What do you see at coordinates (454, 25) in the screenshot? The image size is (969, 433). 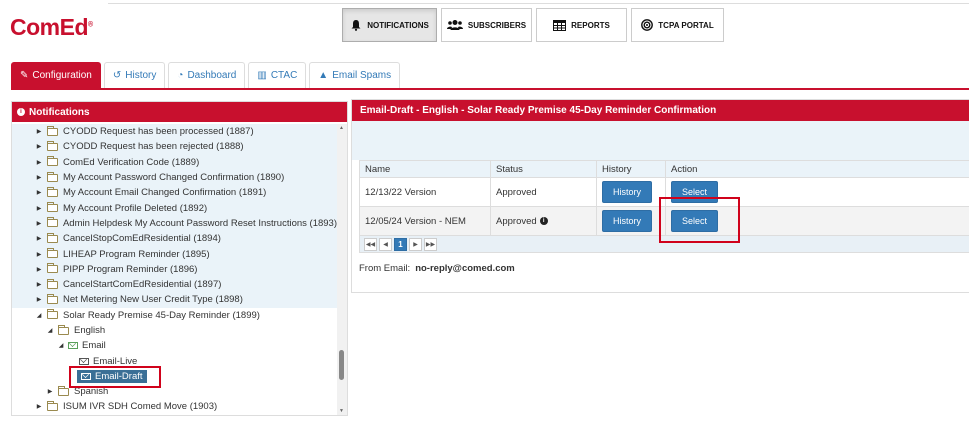 I see `users-icon` at bounding box center [454, 25].